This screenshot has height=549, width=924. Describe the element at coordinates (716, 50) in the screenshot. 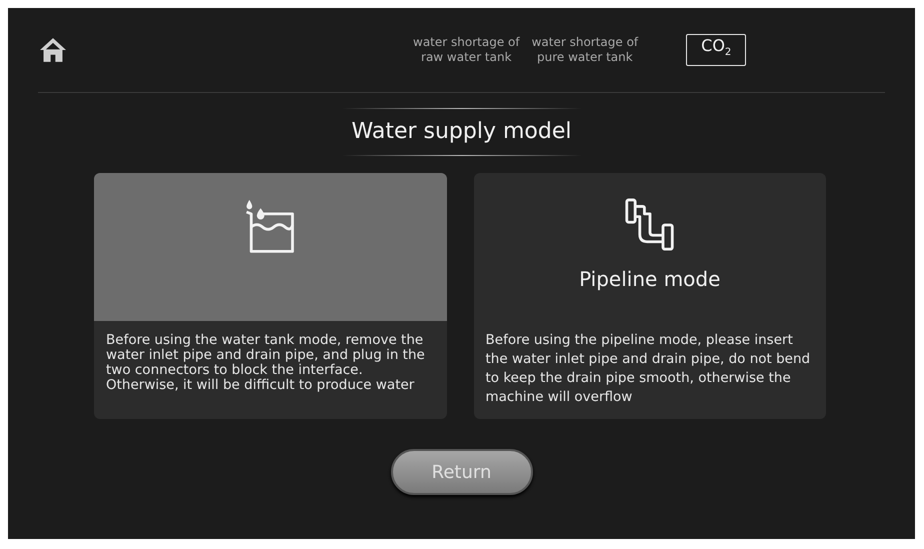

I see `co2-indicator: CO$_{2}$` at that location.